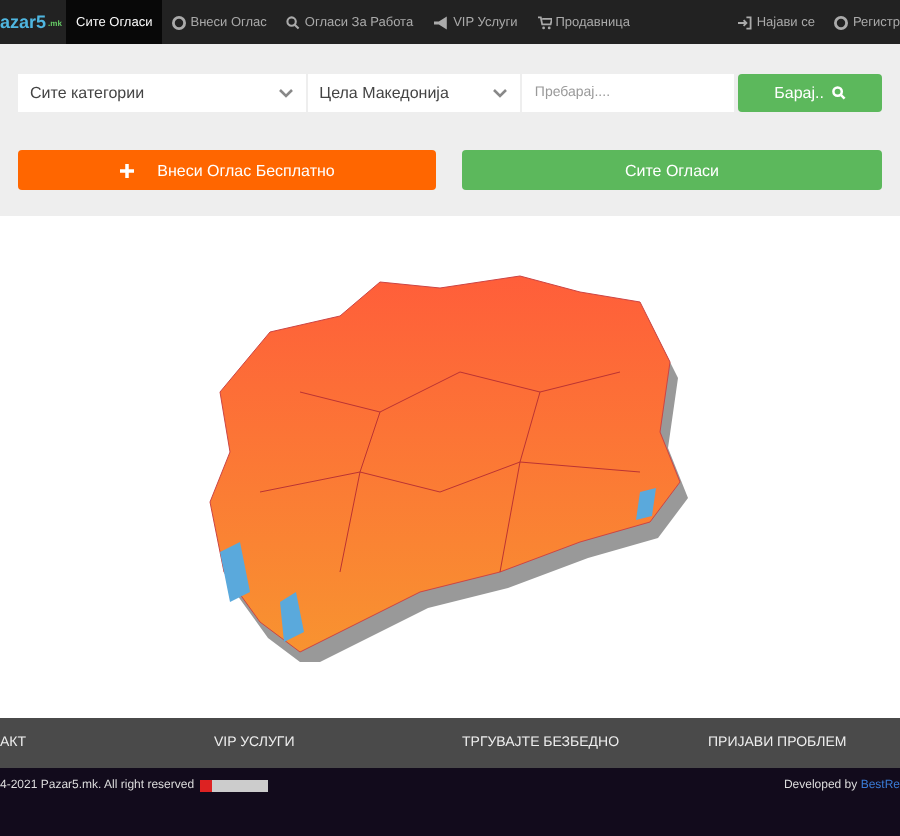 This screenshot has height=836, width=900. I want to click on category-select: Сите категории, so click(162, 93).